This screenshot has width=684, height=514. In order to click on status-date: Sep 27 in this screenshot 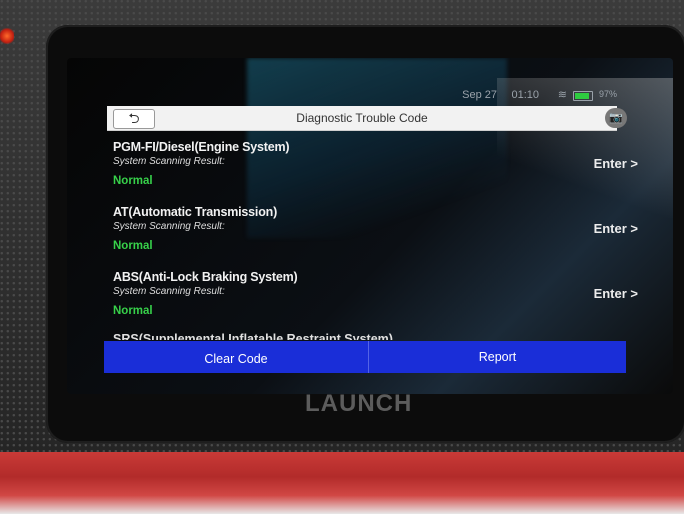, I will do `click(479, 95)`.